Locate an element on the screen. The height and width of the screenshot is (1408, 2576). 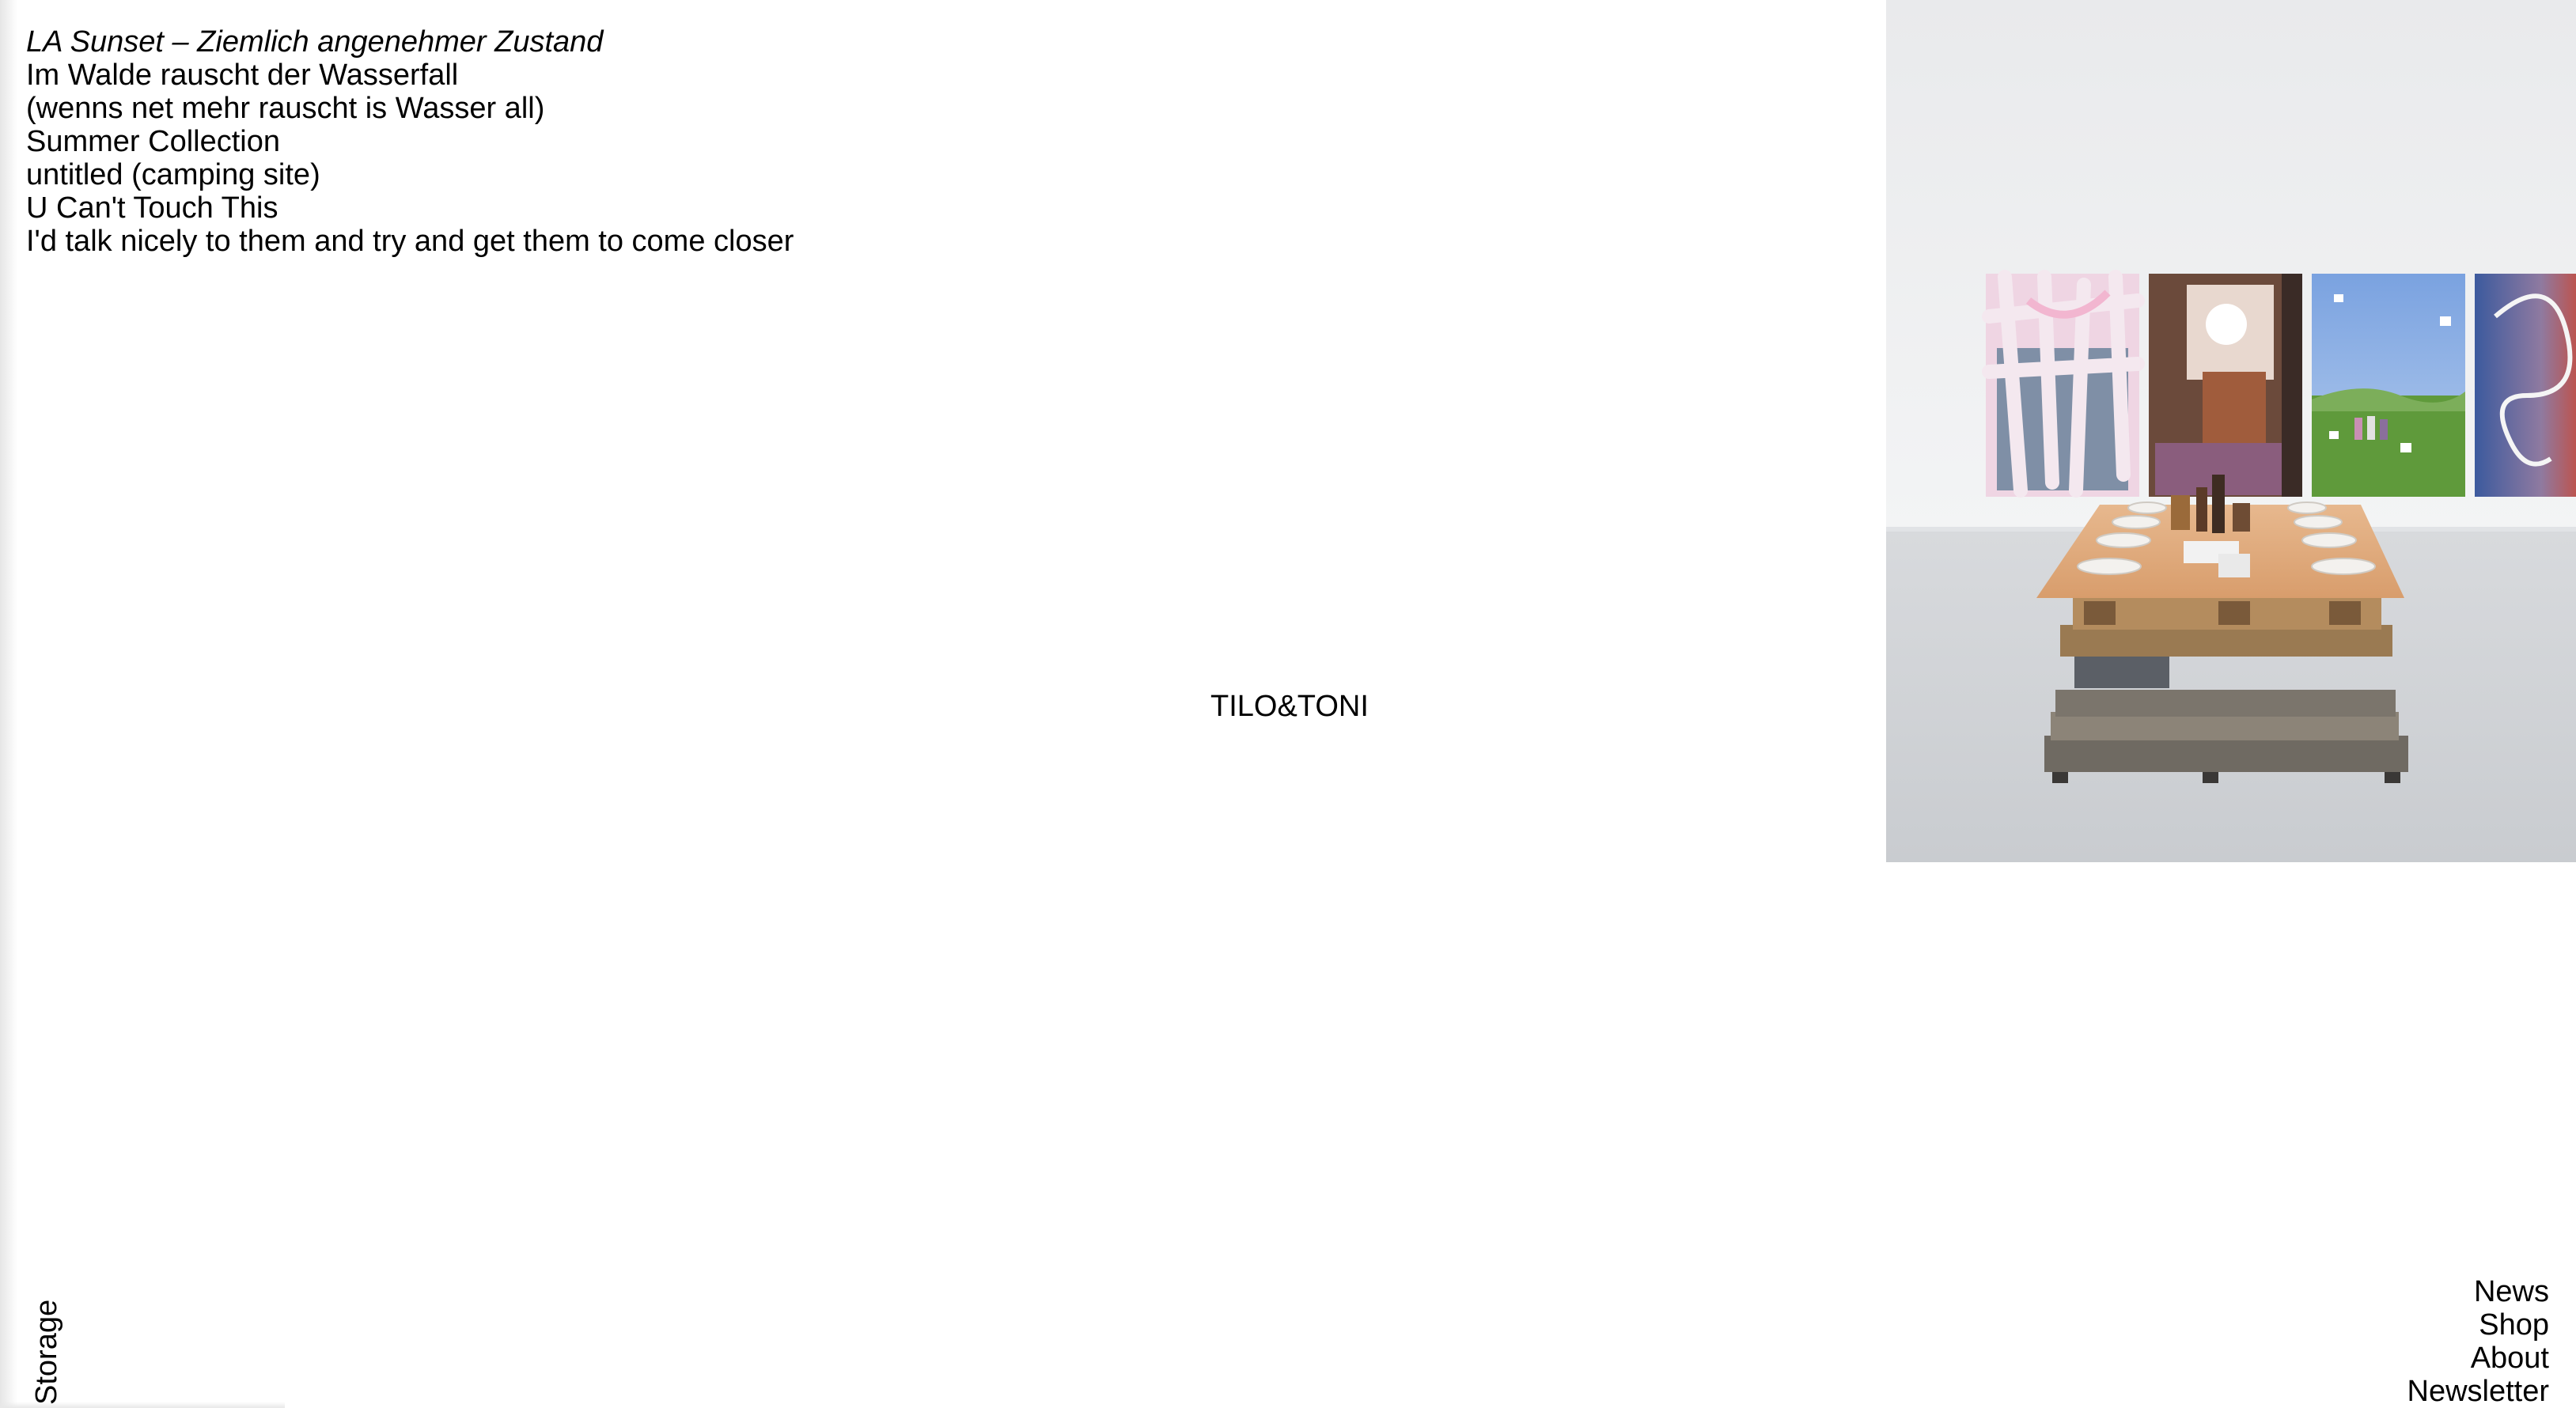
brand-logo: TILO&TONI is located at coordinates (1289, 706).